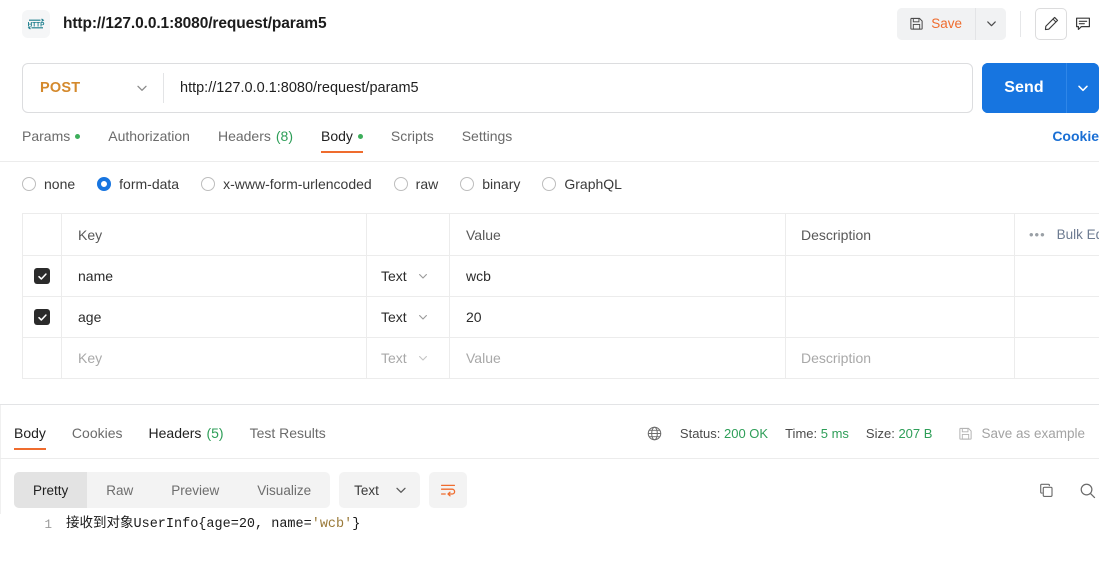 Image resolution: width=1099 pixels, height=573 pixels. Describe the element at coordinates (30, 433) in the screenshot. I see `response-tab-body-label: Body` at that location.